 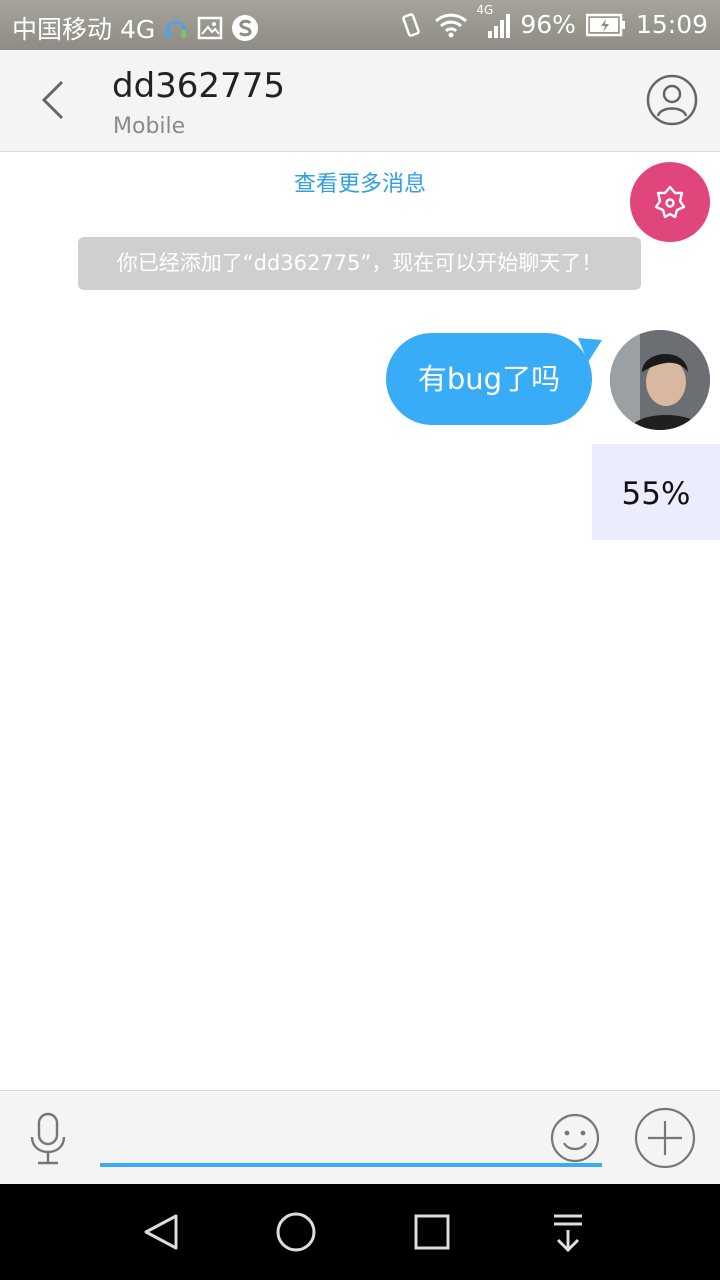 I want to click on status-right: 4G 96% 15:09, so click(x=553, y=21).